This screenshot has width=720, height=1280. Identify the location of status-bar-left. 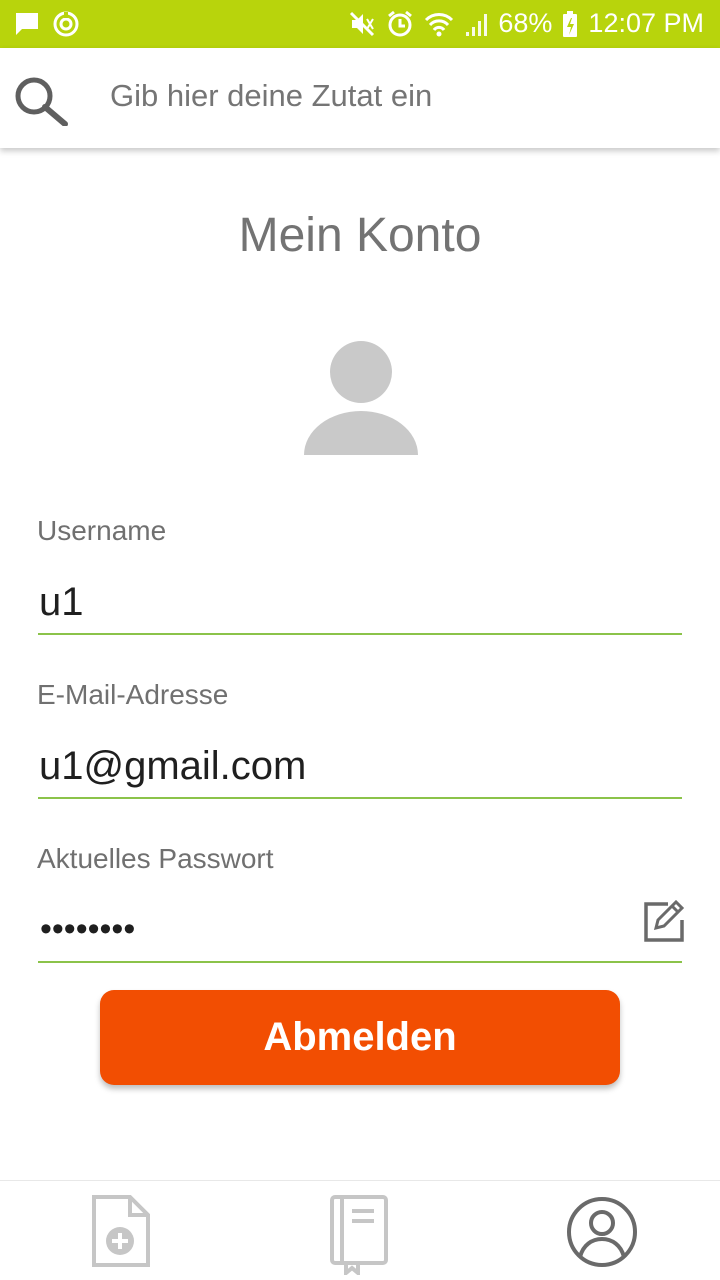
(47, 24).